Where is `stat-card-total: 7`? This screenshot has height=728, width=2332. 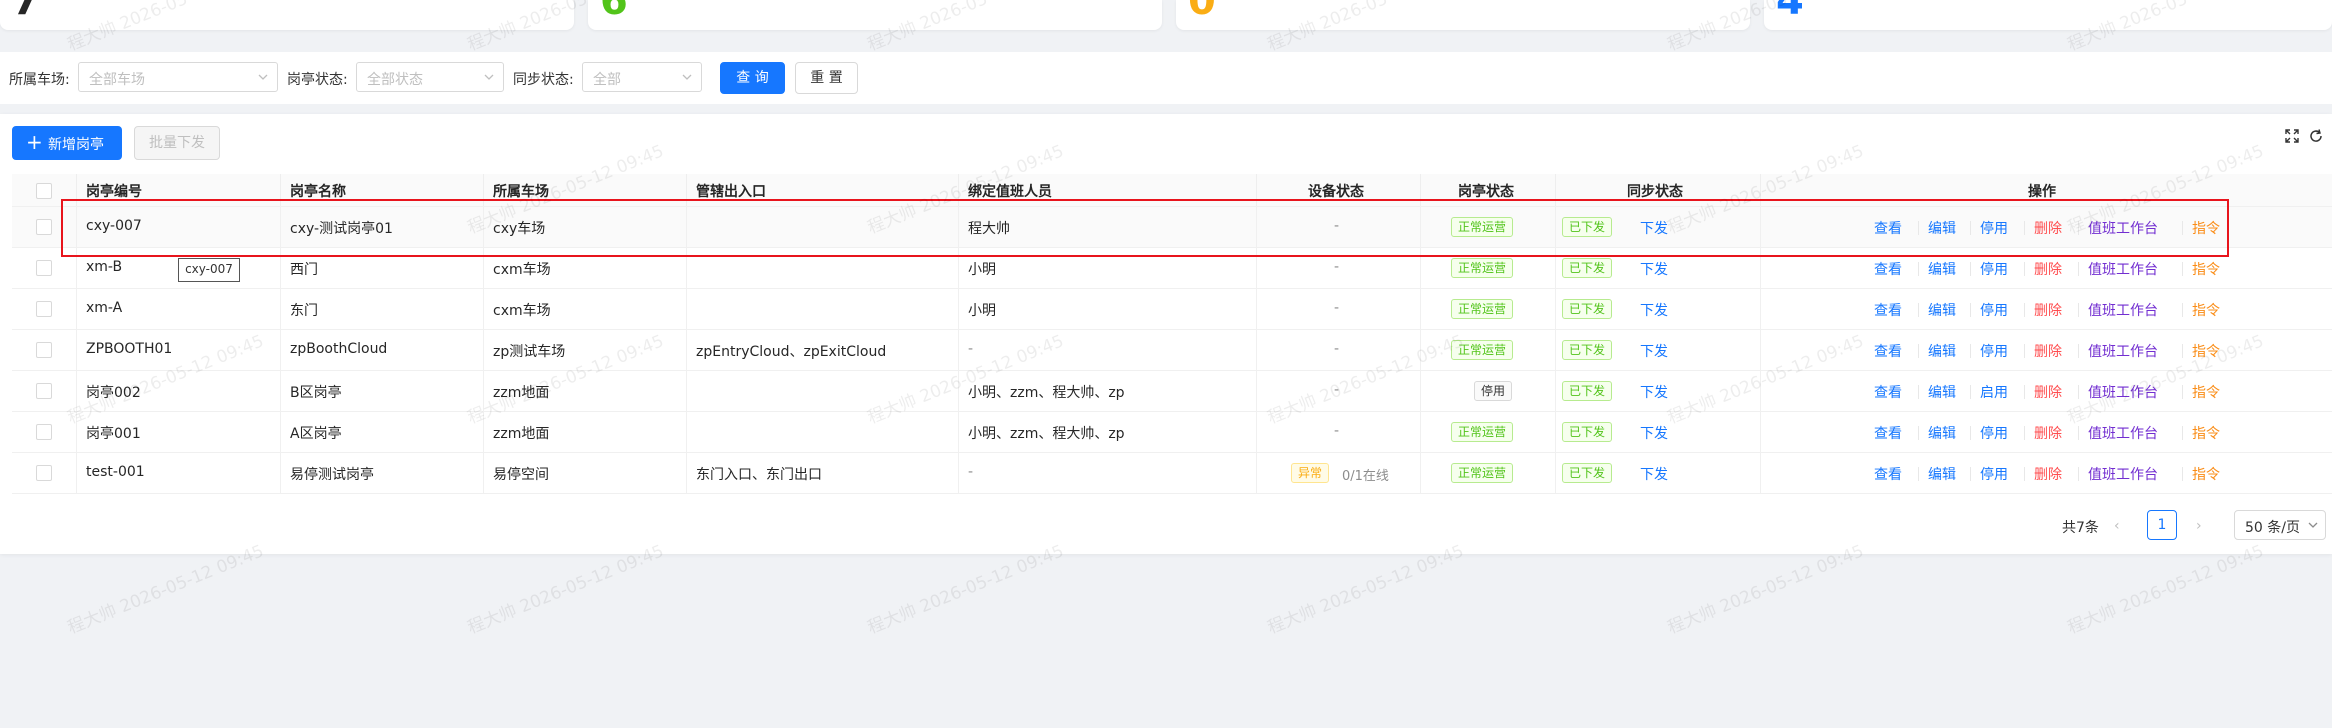 stat-card-total: 7 is located at coordinates (287, 15).